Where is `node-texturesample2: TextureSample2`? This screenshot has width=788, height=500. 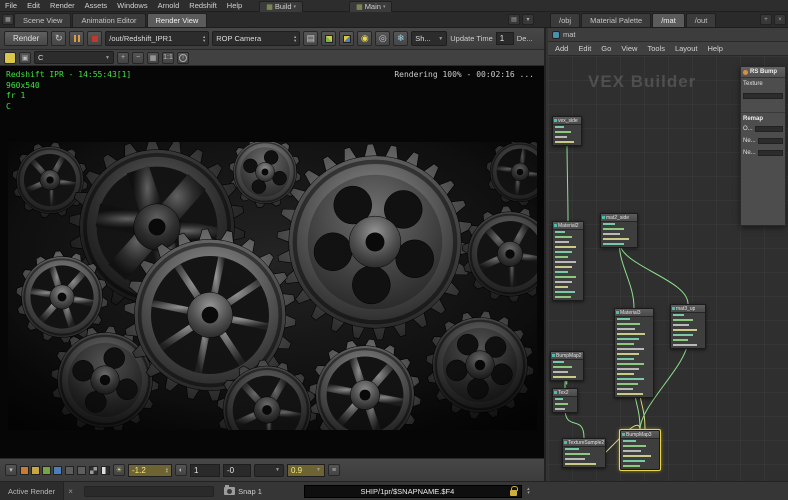 node-texturesample2: TextureSample2 is located at coordinates (584, 453).